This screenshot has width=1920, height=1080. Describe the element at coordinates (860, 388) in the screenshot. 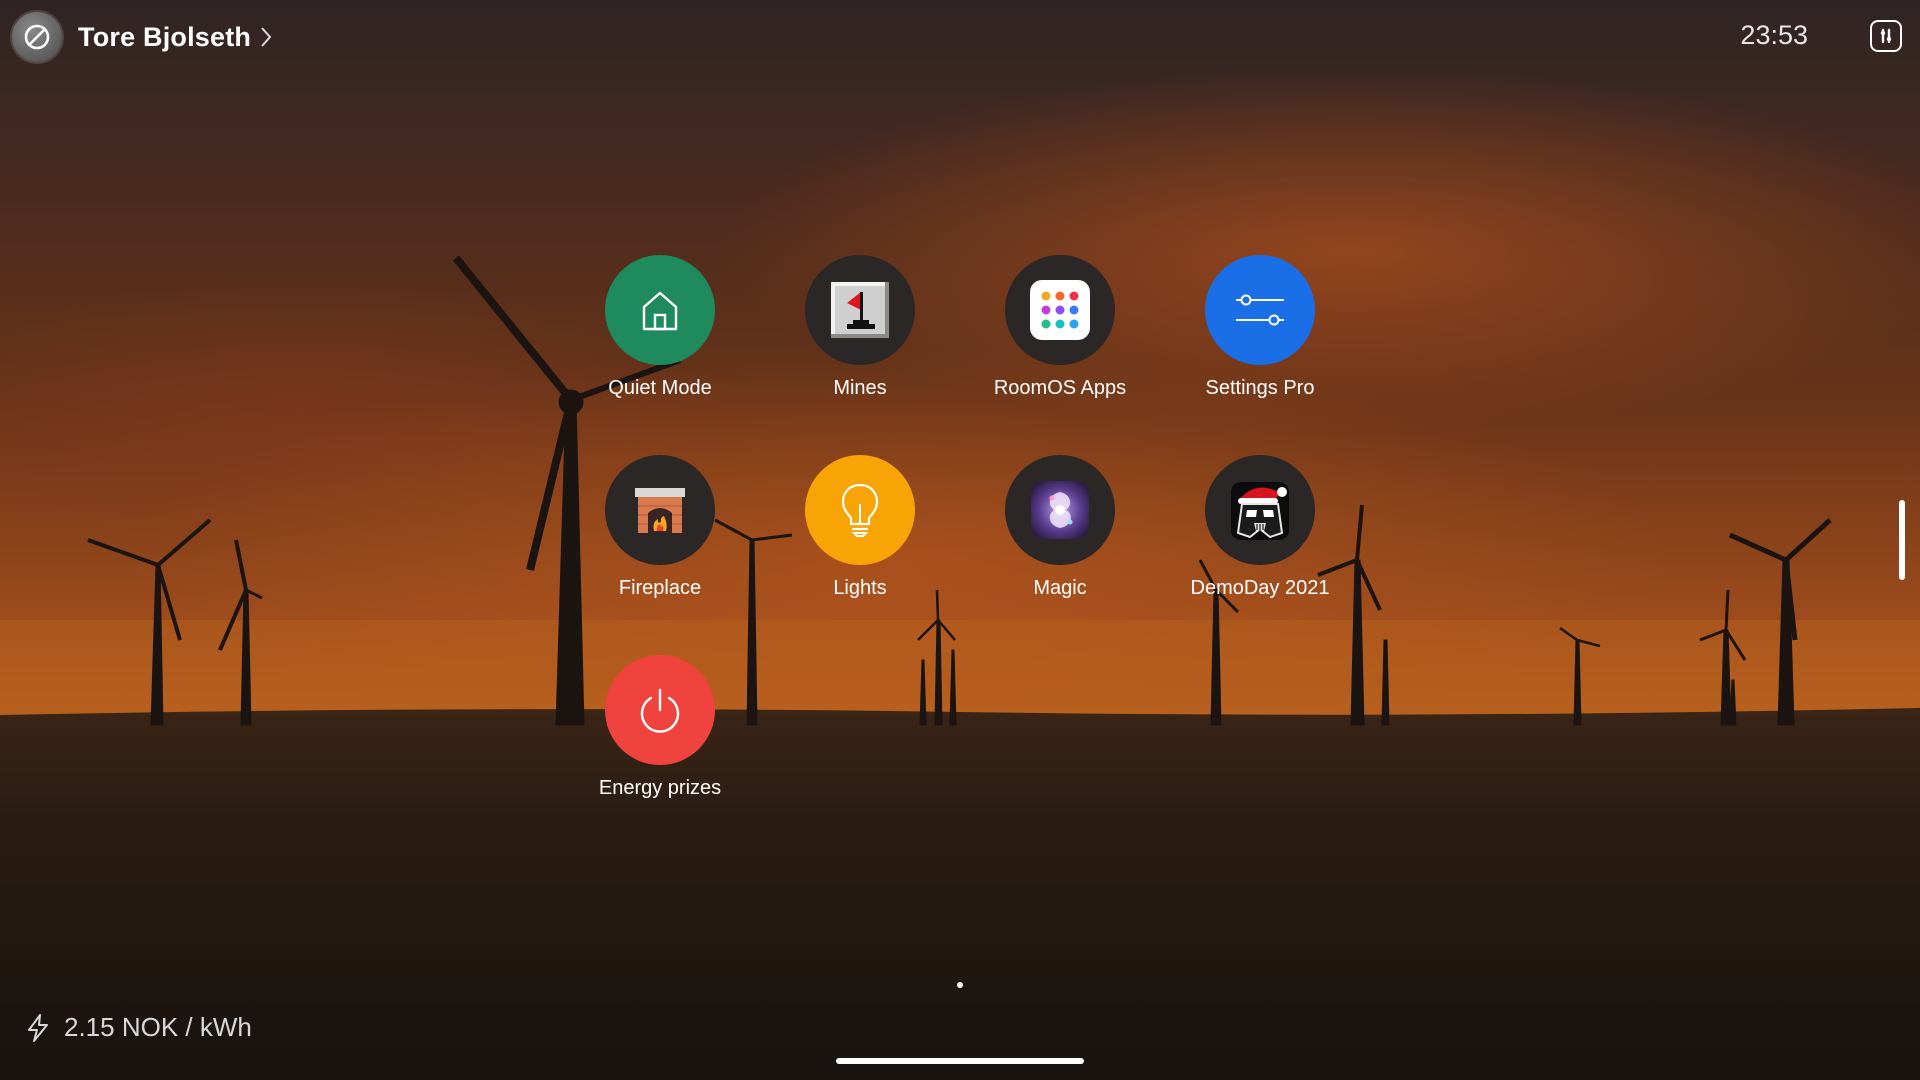

I see `app-label: Mines` at that location.